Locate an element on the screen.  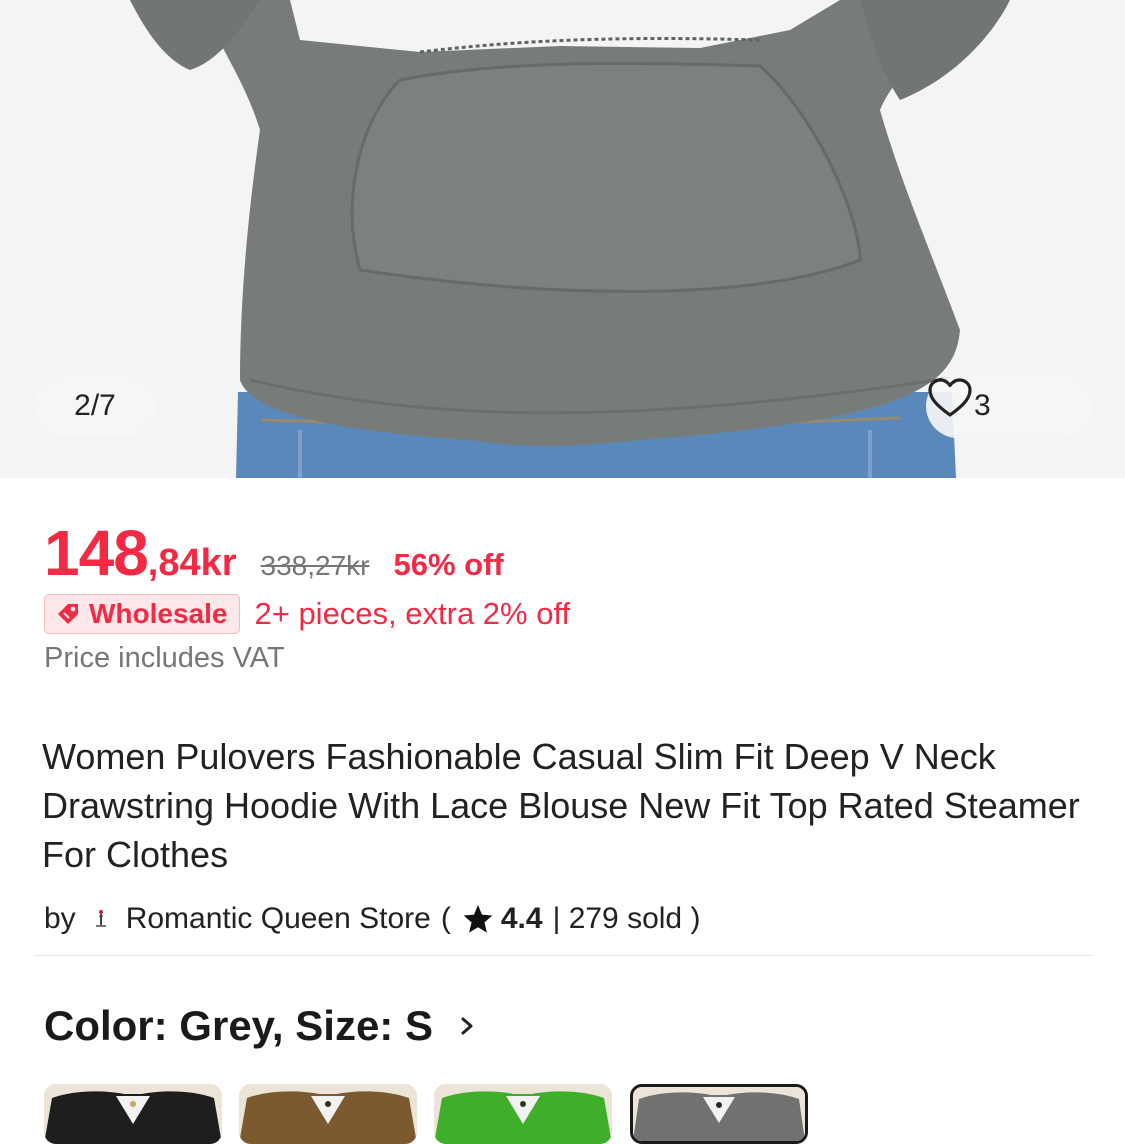
store-open-paren: ( is located at coordinates (445, 918).